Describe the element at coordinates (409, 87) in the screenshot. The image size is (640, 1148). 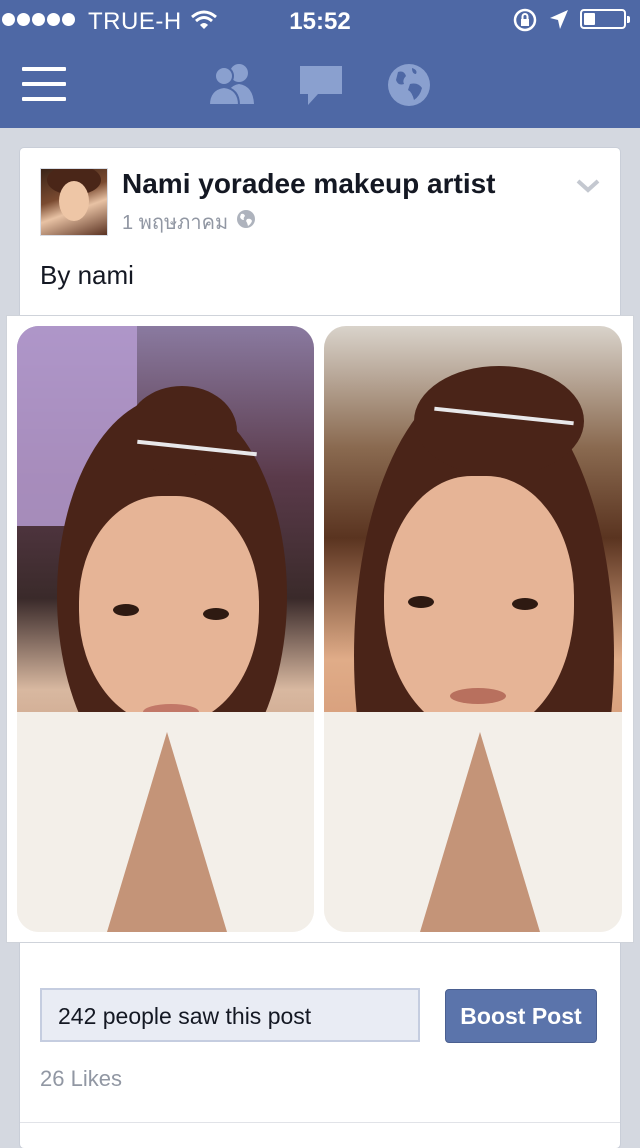
I see `globe-icon` at that location.